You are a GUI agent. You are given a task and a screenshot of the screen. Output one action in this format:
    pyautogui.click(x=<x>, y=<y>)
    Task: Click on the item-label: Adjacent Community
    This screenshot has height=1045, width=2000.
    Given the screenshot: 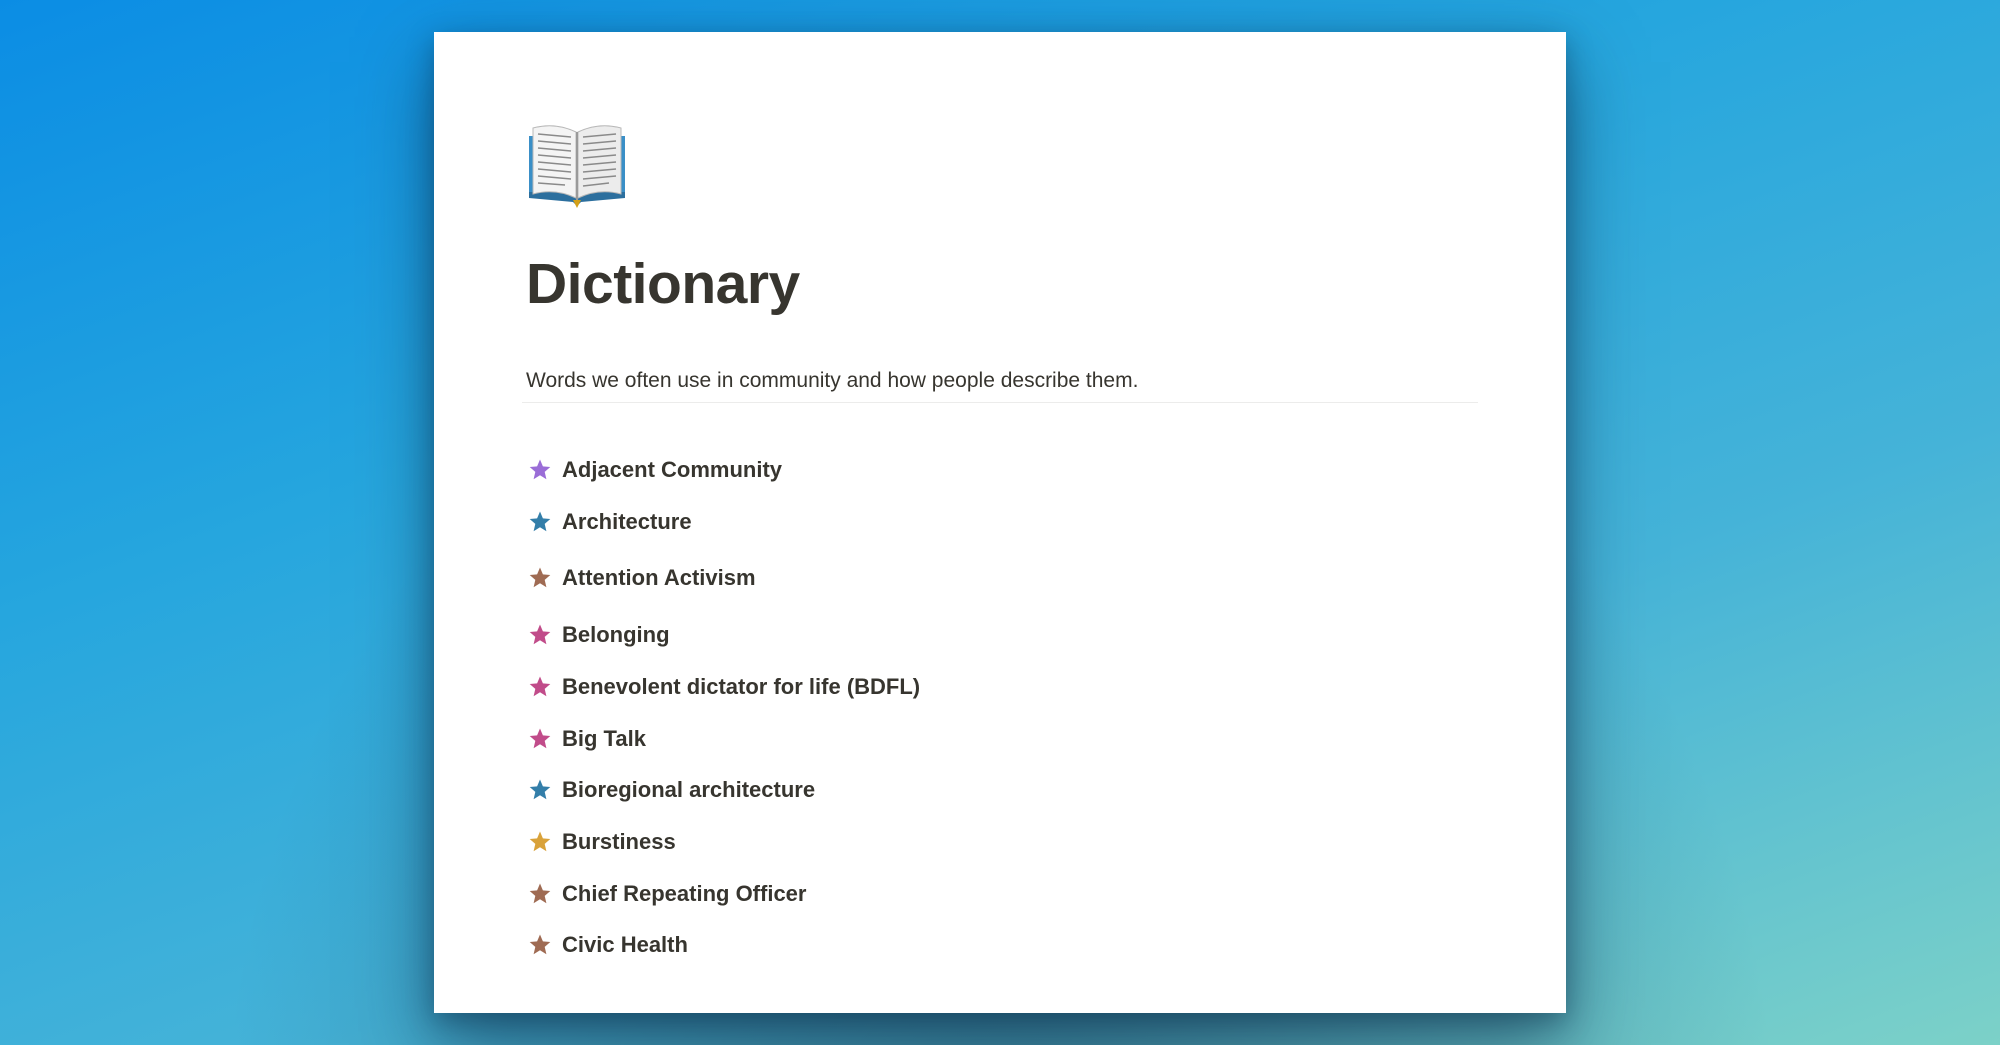 What is the action you would take?
    pyautogui.click(x=672, y=469)
    